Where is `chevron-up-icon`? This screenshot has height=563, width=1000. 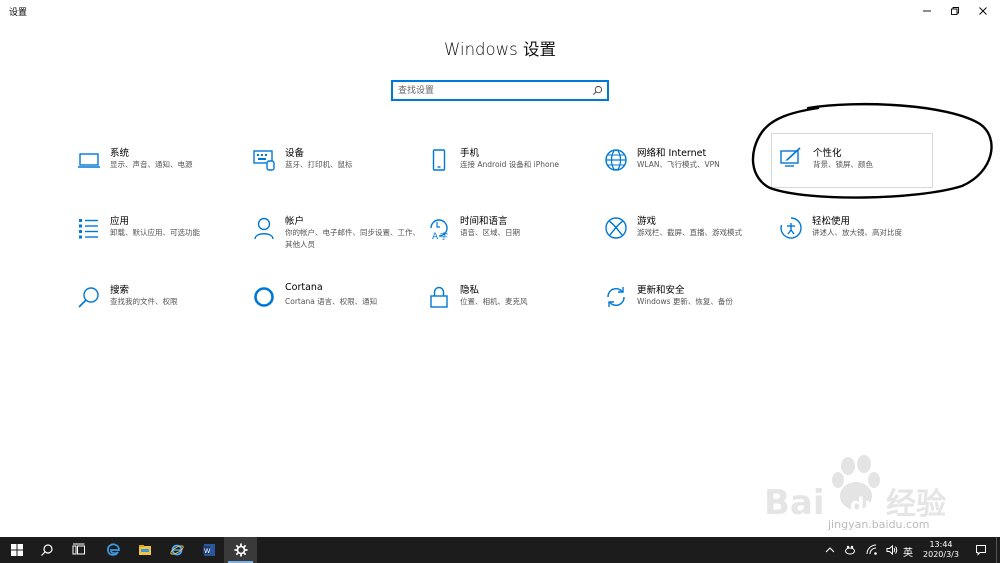 chevron-up-icon is located at coordinates (830, 550).